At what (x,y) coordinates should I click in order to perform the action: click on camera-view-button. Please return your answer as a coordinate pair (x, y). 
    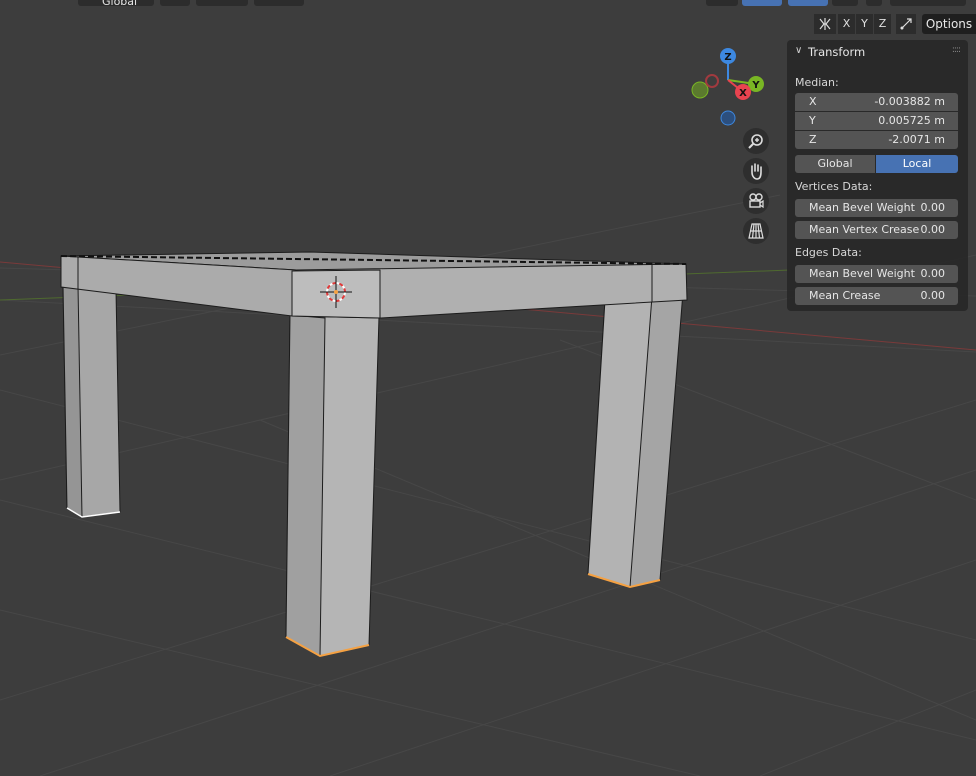
    Looking at the image, I should click on (756, 201).